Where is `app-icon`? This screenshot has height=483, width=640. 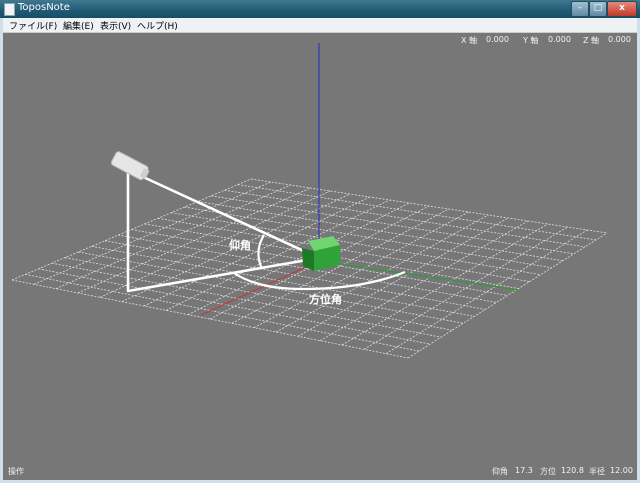
app-icon is located at coordinates (9, 9).